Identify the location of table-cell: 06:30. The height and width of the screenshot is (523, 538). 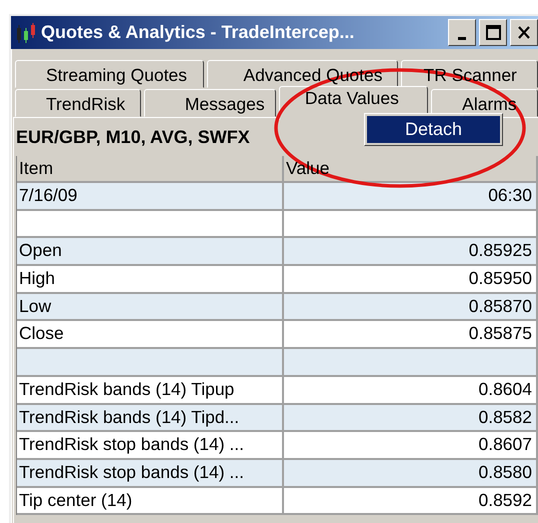
(411, 196).